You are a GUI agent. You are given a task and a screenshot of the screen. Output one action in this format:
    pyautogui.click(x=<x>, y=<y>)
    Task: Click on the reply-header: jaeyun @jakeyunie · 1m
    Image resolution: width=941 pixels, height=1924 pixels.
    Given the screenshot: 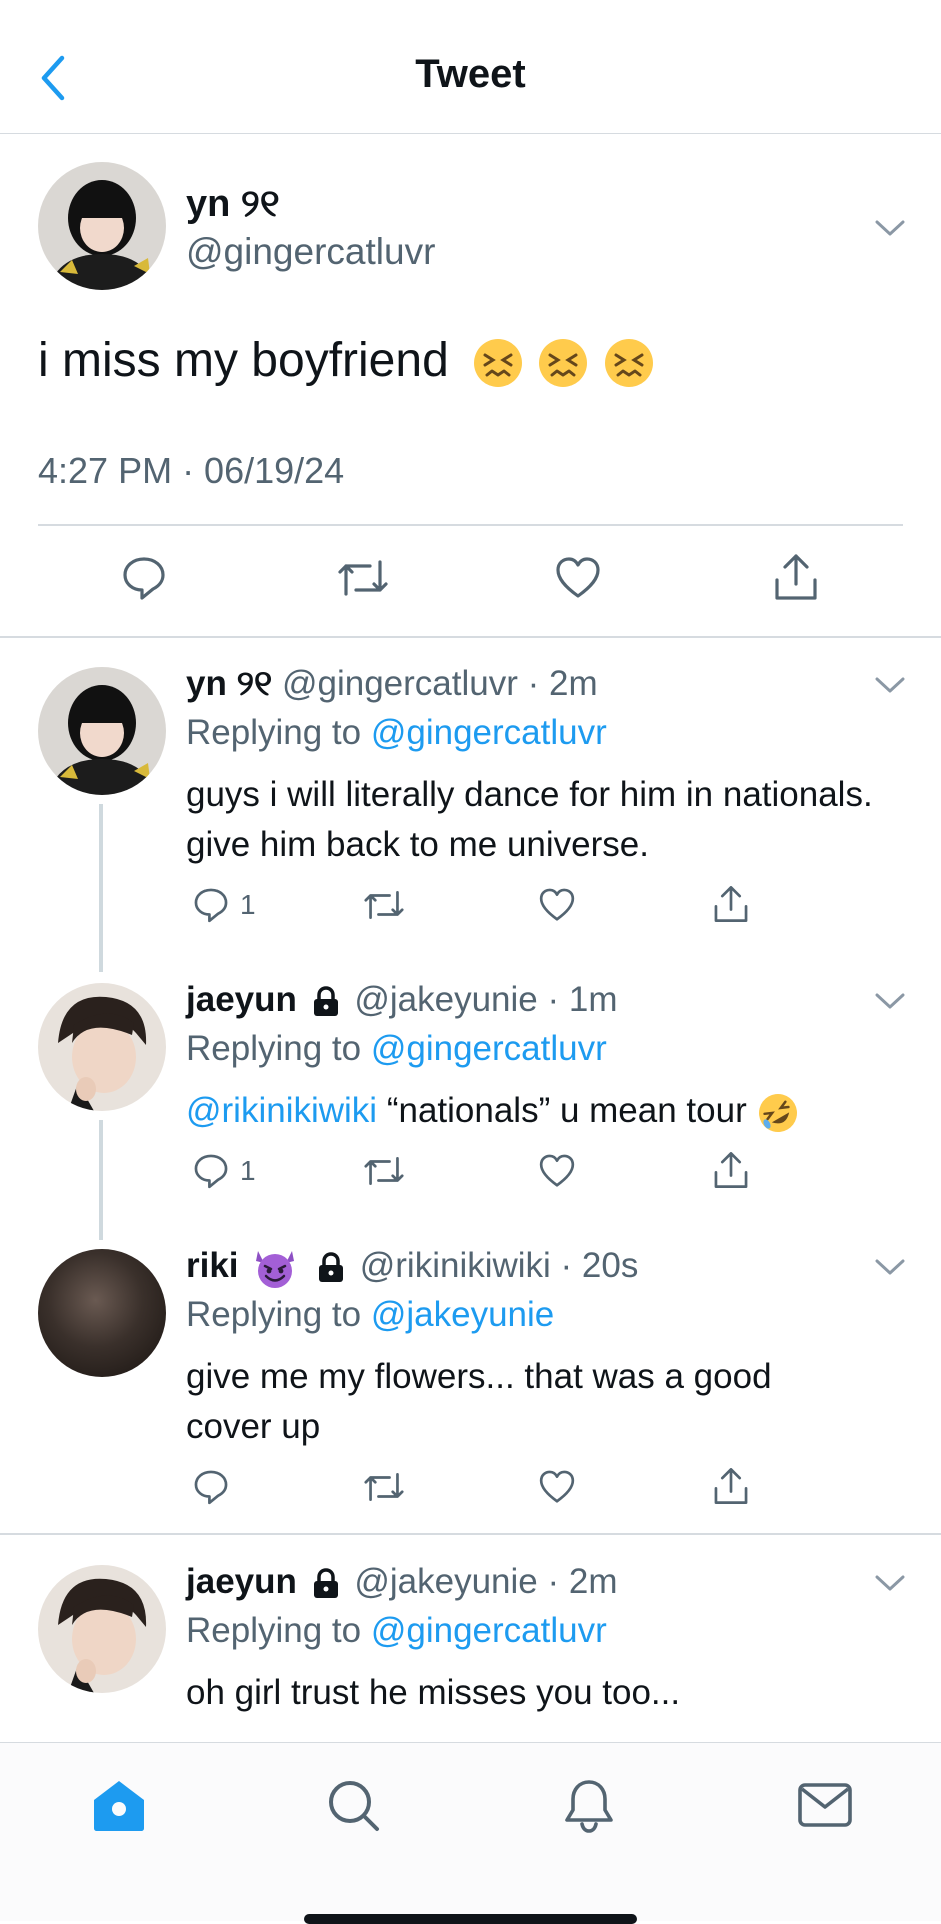 What is the action you would take?
    pyautogui.click(x=402, y=1000)
    